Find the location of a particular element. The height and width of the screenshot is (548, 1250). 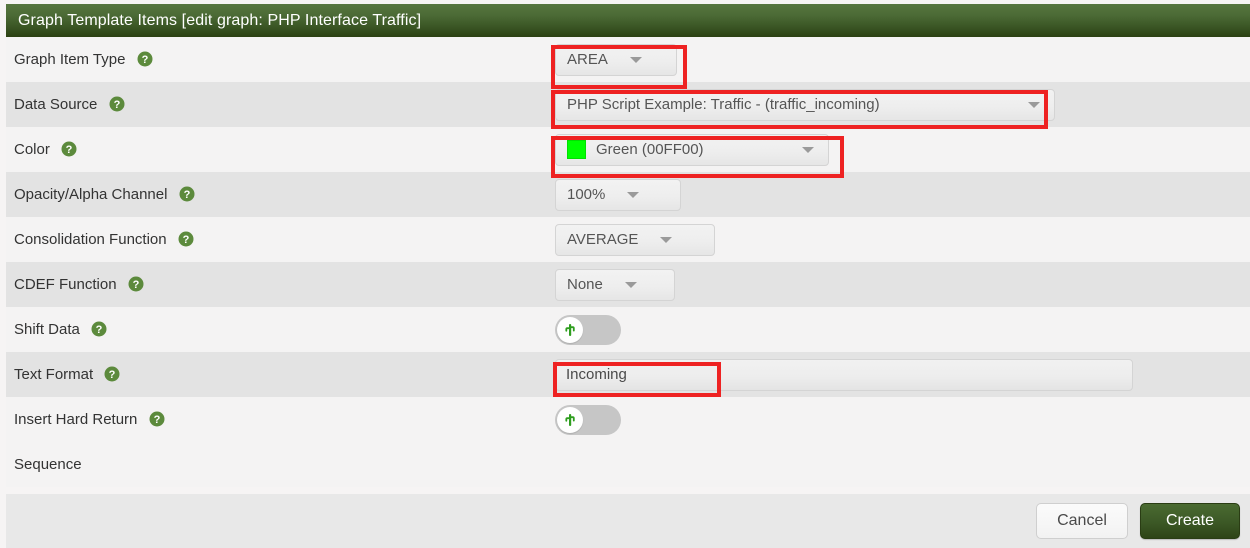

field-graph-item-type: AREA is located at coordinates (902, 59).